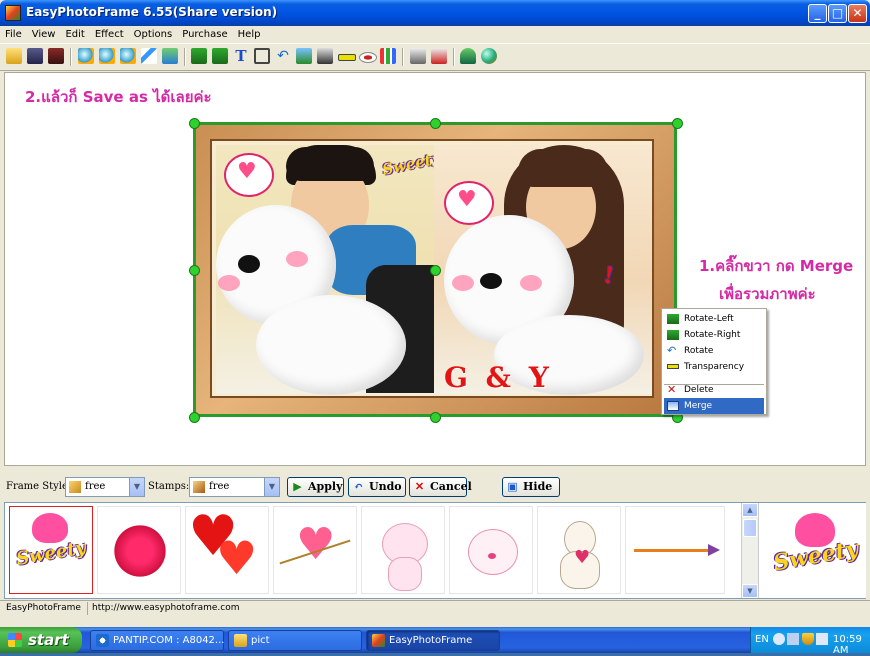 This screenshot has width=870, height=656. Describe the element at coordinates (714, 367) in the screenshot. I see `ctx-transparency: Transparency` at that location.